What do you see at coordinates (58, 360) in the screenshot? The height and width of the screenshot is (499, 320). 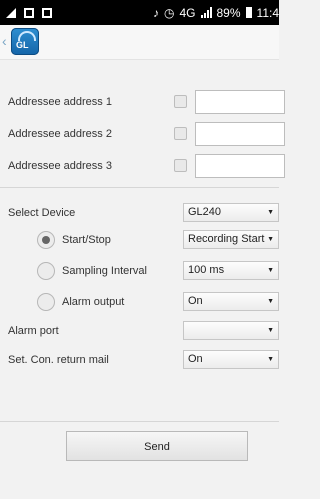 I see `return-mail-label: Set. Con. return mail` at bounding box center [58, 360].